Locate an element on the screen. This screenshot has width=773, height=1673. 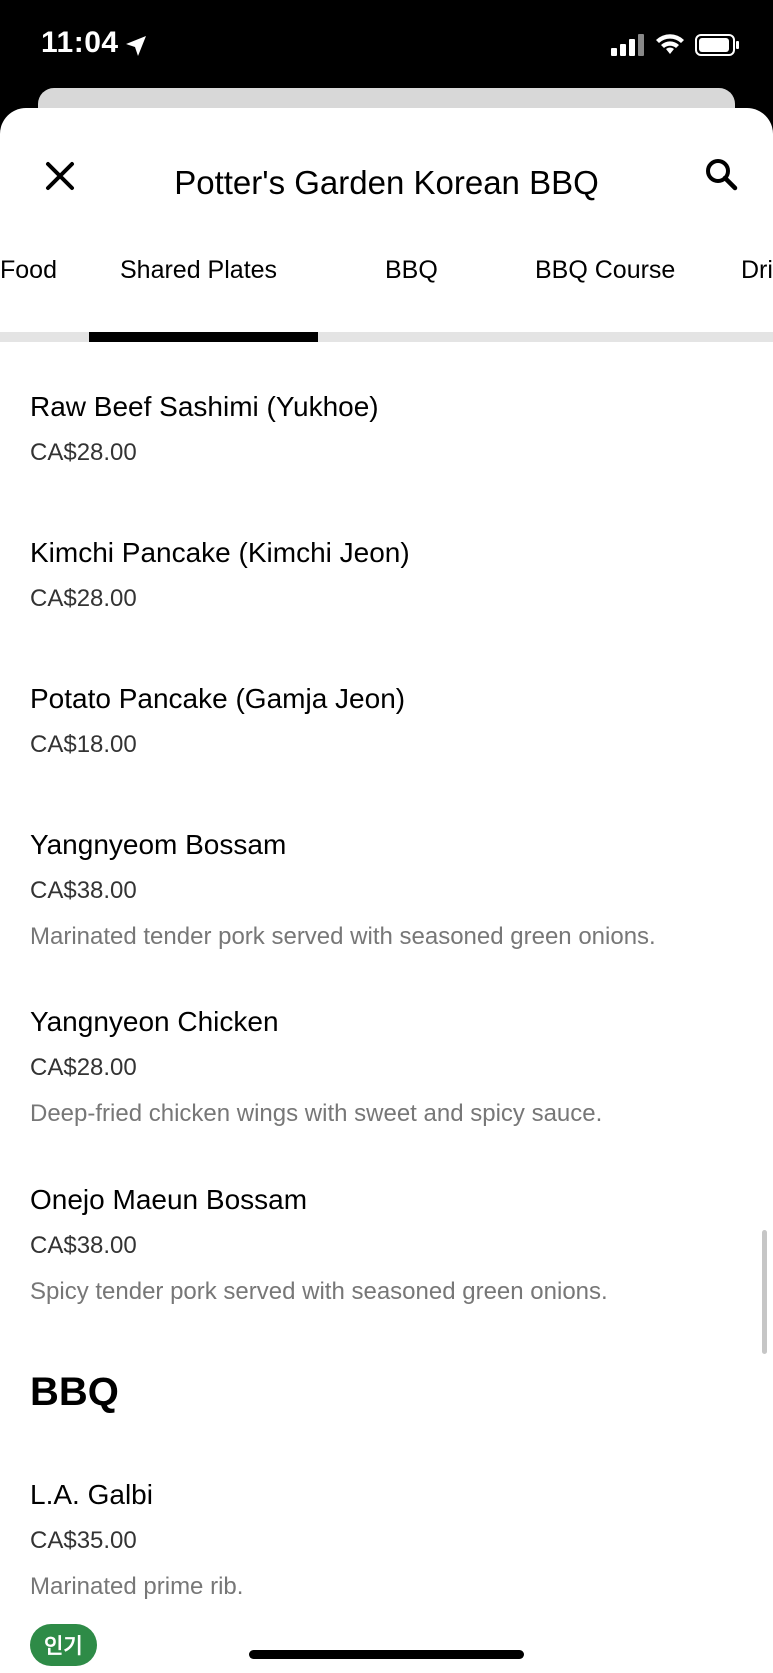
menu-item: Raw Beef Sashimi (Yukhoe) CA$28.00 is located at coordinates (390, 429).